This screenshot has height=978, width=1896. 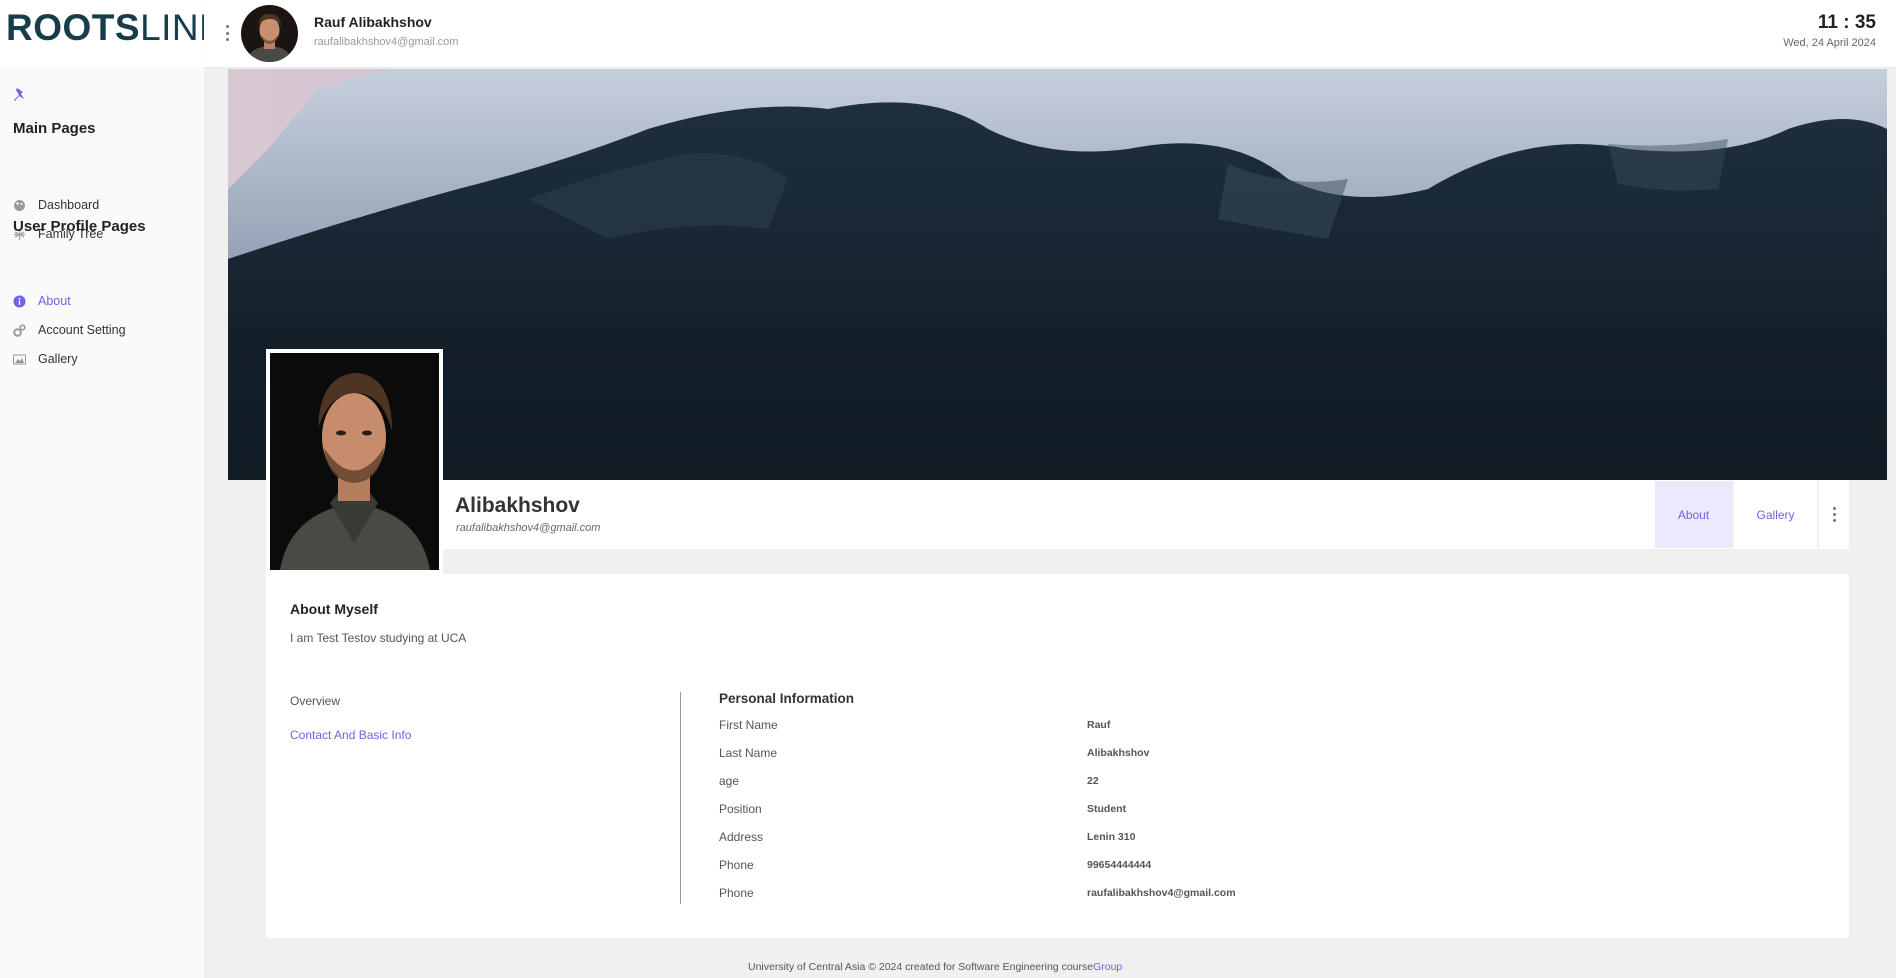 I want to click on sidebar-item-about: About, so click(x=42, y=301).